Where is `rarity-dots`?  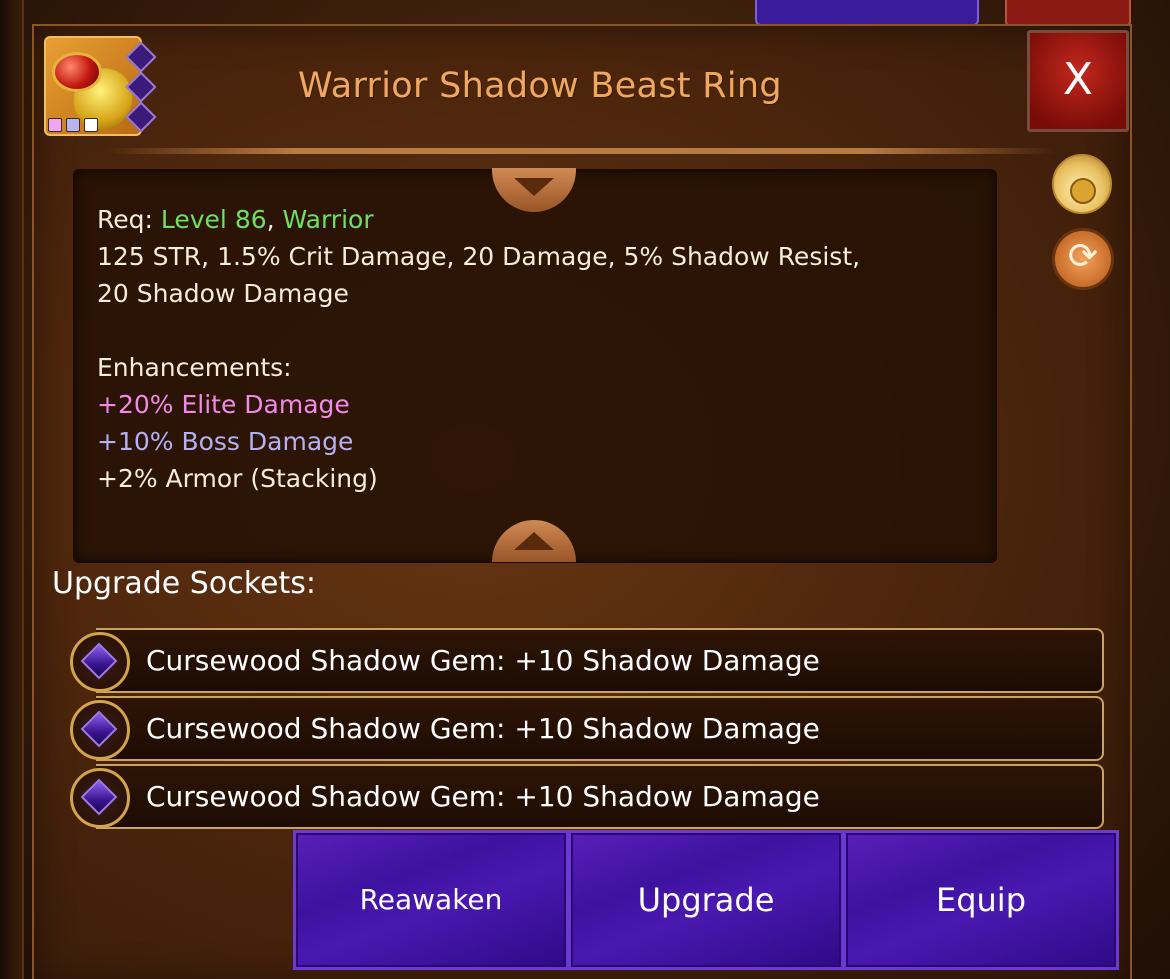
rarity-dots is located at coordinates (73, 125).